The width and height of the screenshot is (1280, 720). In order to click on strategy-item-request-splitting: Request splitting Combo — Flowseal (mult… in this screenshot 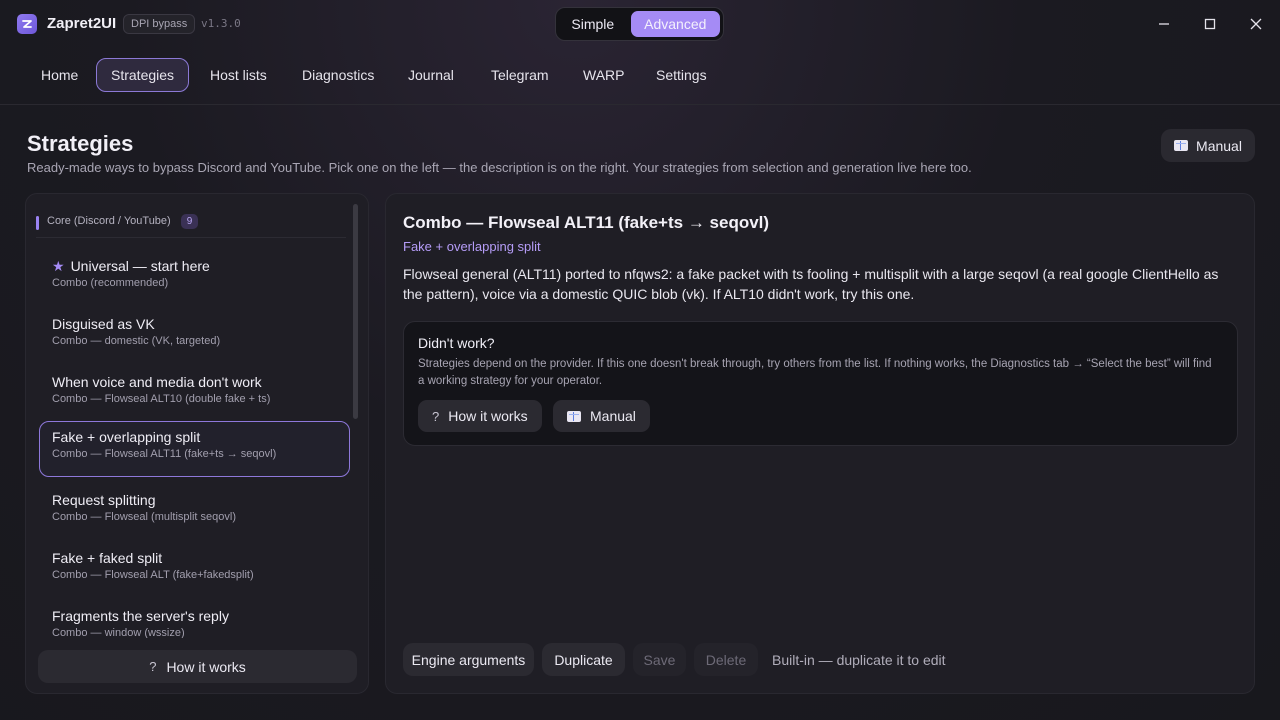, I will do `click(194, 512)`.